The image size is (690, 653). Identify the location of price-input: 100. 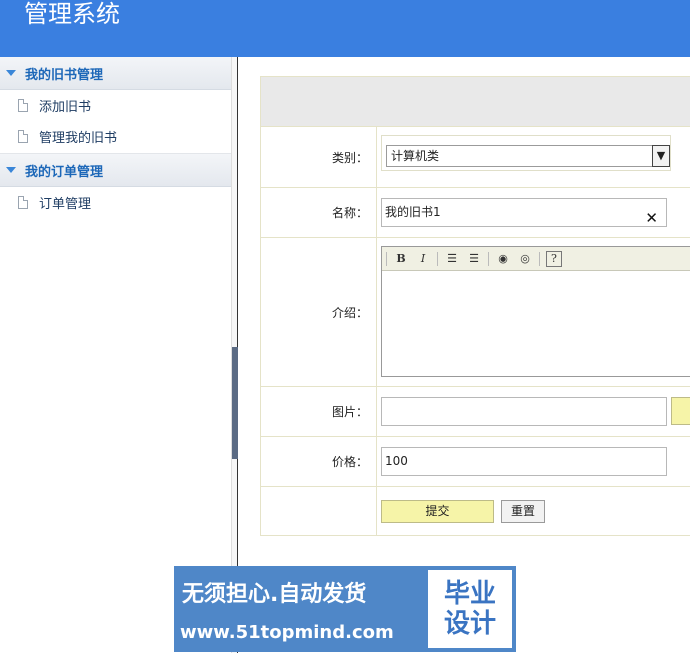
(524, 461).